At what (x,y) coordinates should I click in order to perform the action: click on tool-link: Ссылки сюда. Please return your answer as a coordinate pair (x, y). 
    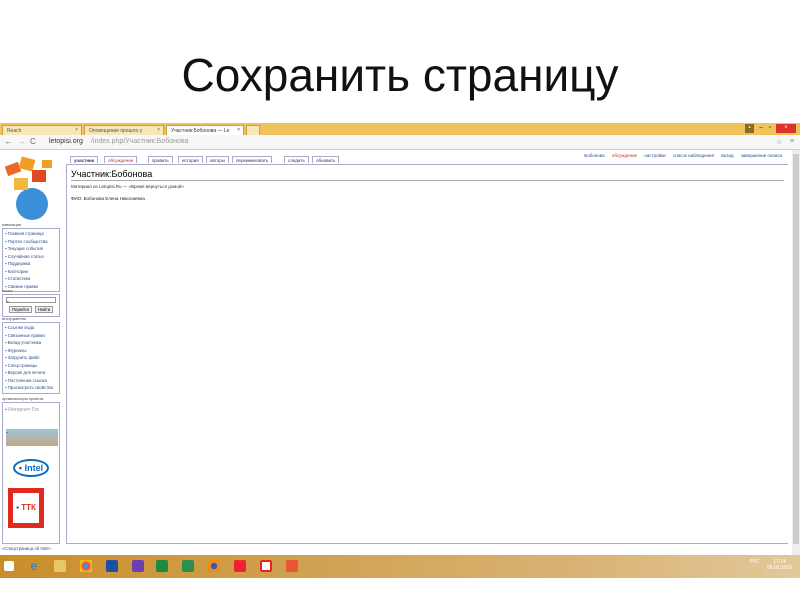
    Looking at the image, I should click on (31, 328).